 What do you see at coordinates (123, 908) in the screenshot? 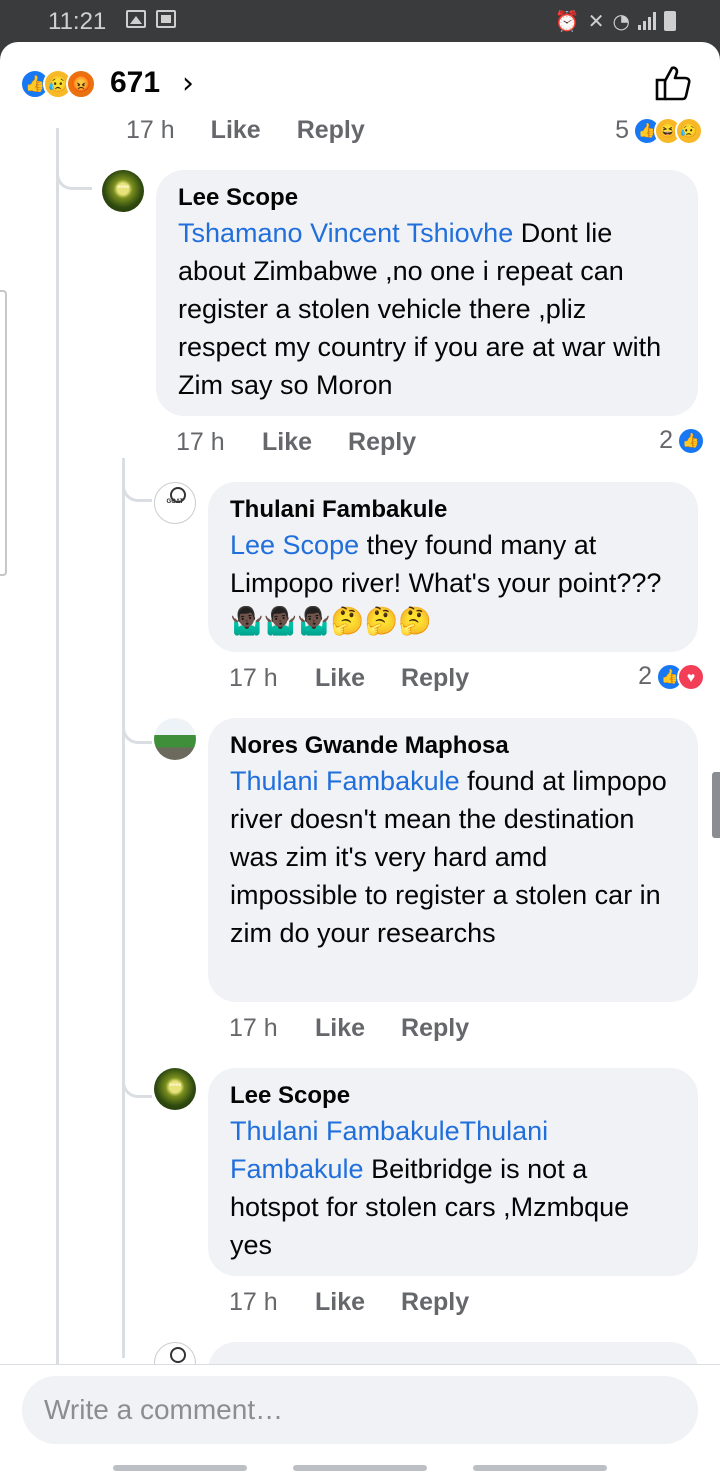
I see `sub-thread-line` at bounding box center [123, 908].